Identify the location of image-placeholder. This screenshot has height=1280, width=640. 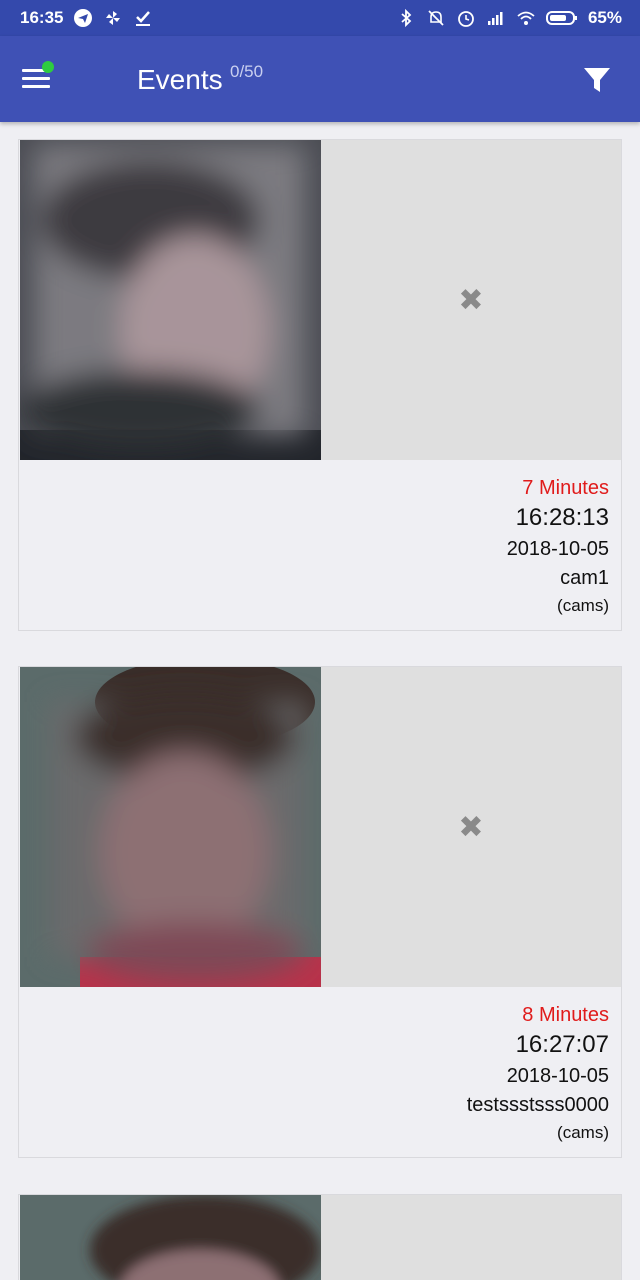
(471, 1237).